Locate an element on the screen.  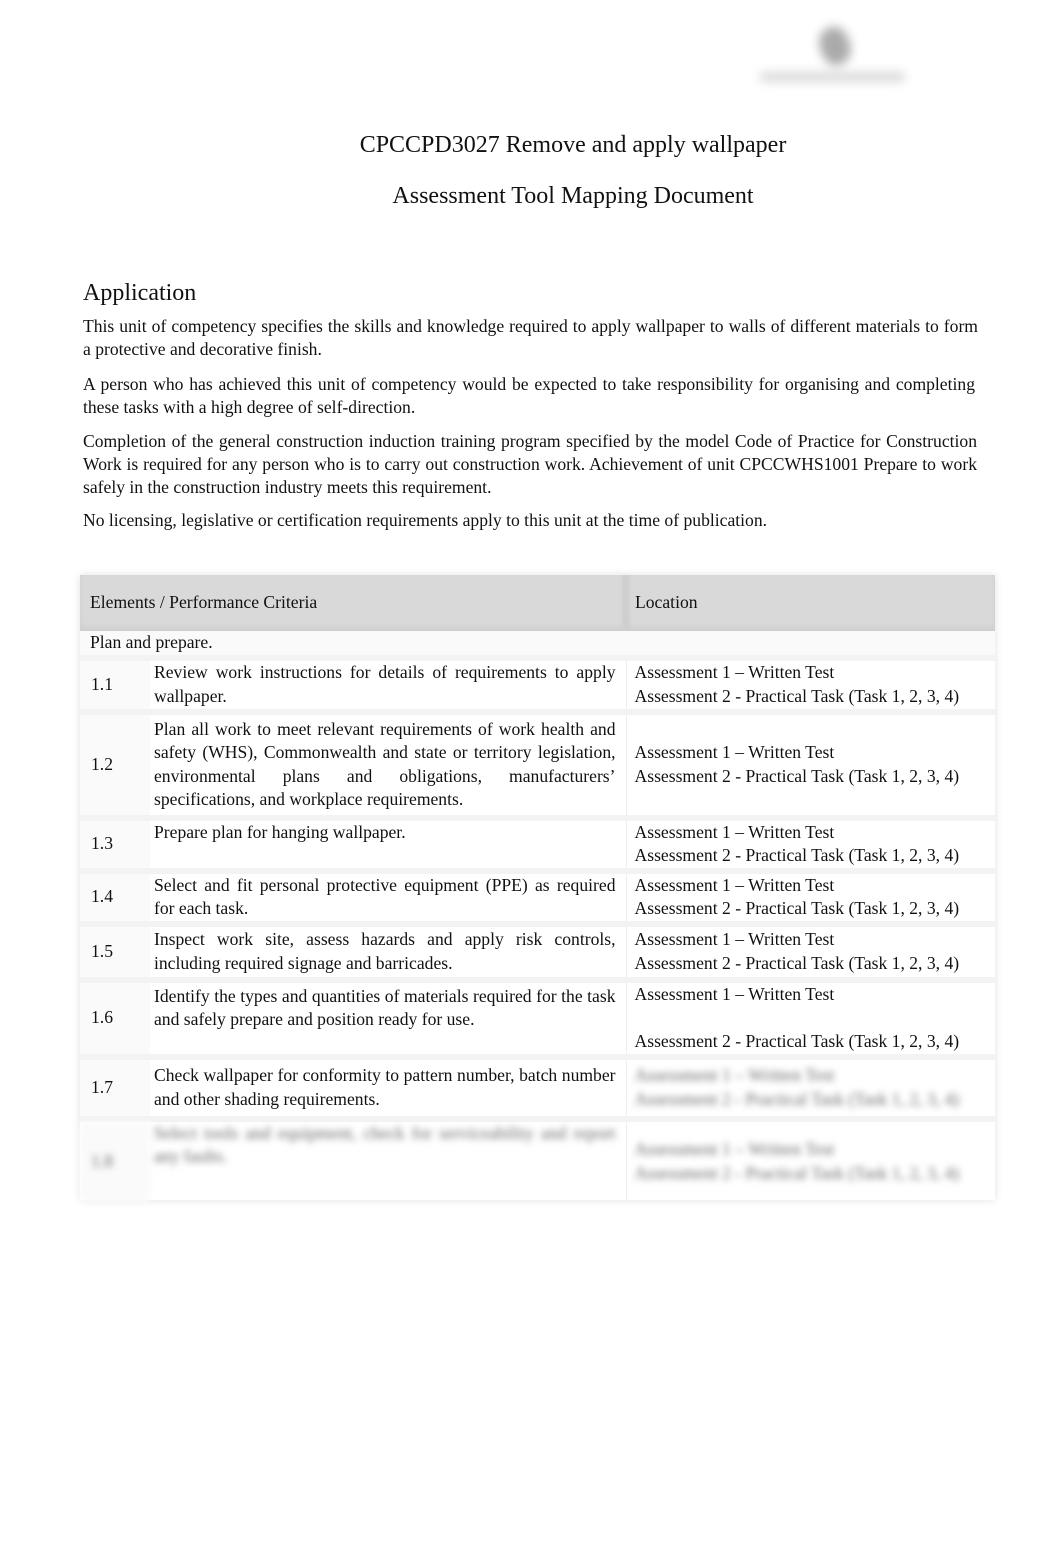
table-header-row: Elements / Performance Criteria Location is located at coordinates (538, 603).